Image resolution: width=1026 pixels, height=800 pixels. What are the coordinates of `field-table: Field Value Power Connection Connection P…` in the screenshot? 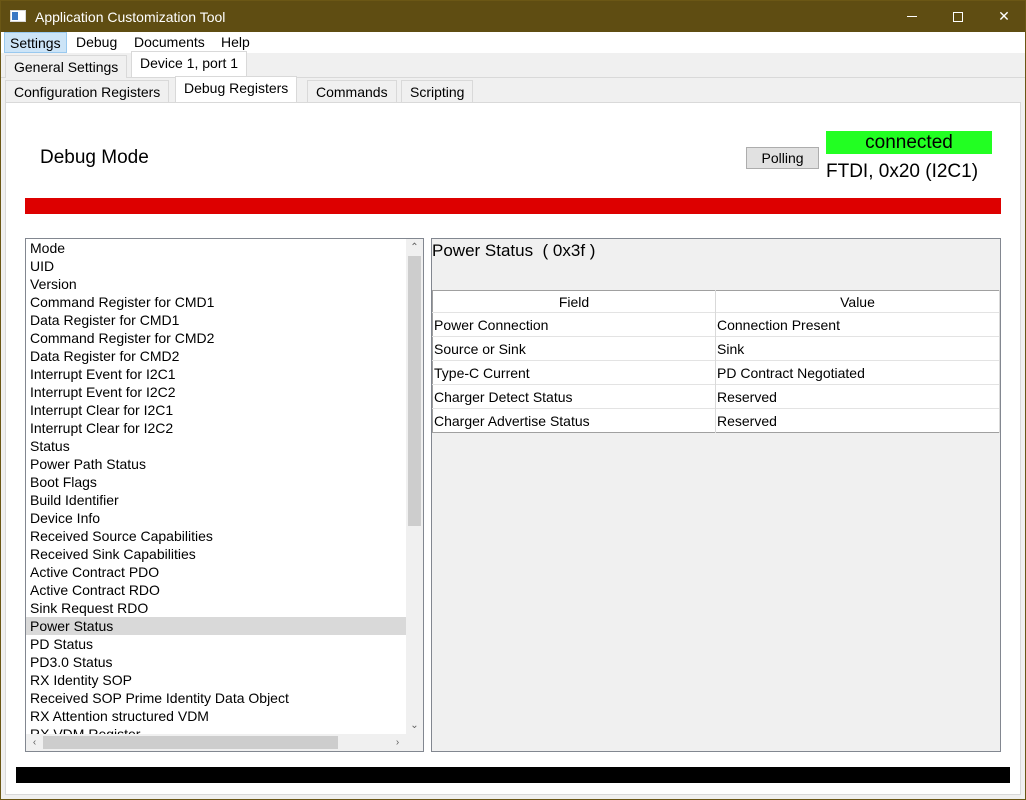 It's located at (716, 361).